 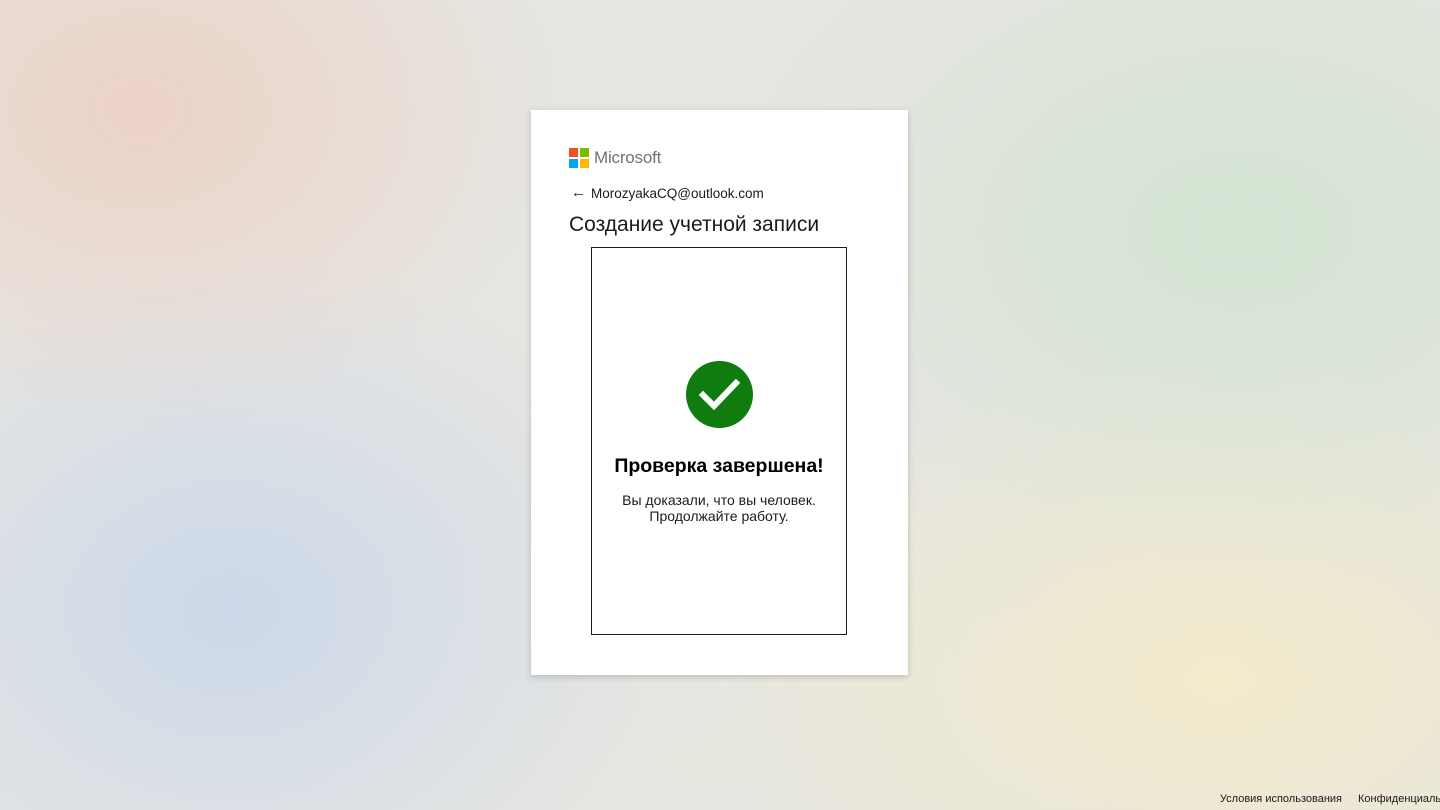 I want to click on checkmark-icon, so click(x=719, y=394).